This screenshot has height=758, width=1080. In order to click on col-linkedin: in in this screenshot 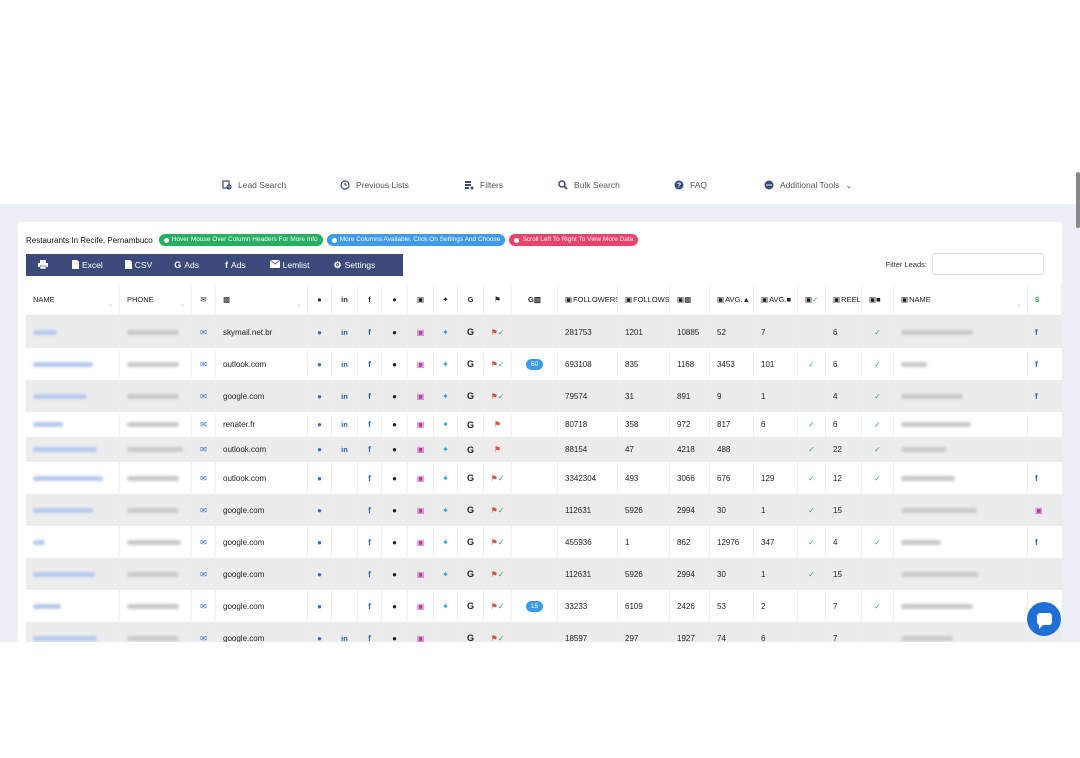, I will do `click(345, 299)`.